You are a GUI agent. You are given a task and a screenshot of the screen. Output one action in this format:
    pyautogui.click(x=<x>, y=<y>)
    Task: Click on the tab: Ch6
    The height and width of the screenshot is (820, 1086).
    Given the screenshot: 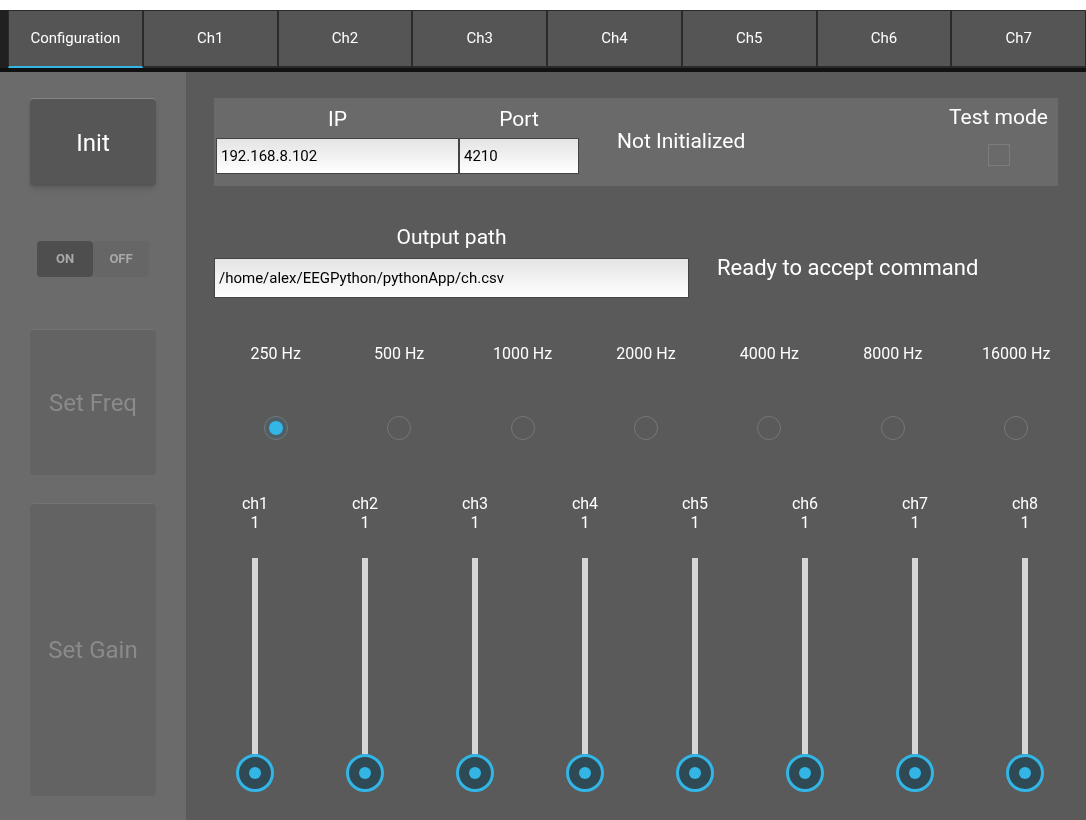 What is the action you would take?
    pyautogui.click(x=884, y=39)
    